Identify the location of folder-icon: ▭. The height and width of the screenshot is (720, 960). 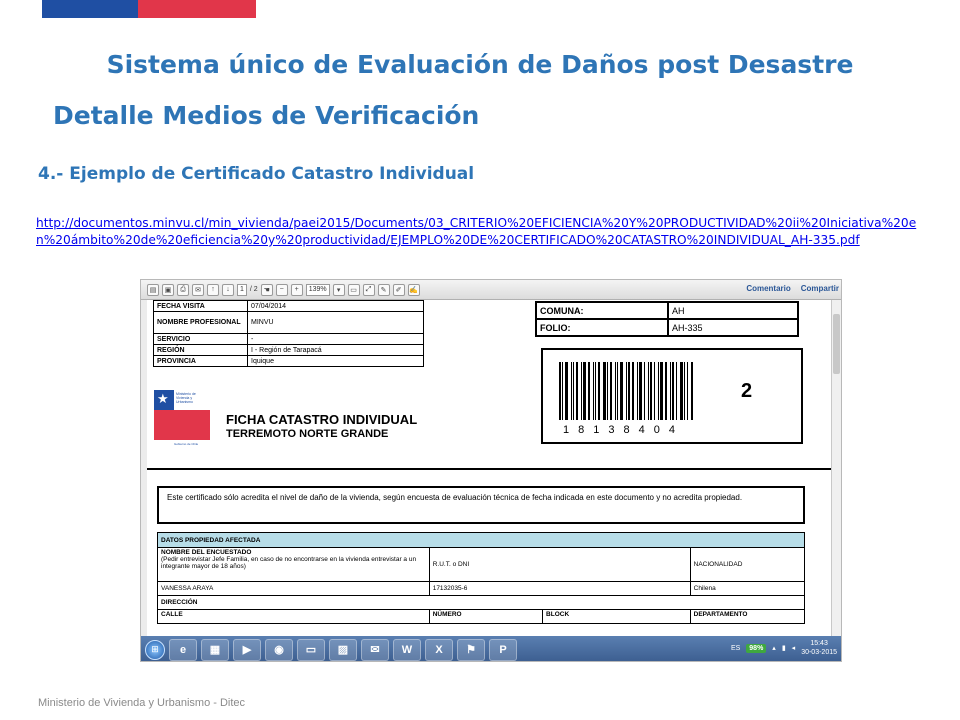
(311, 649).